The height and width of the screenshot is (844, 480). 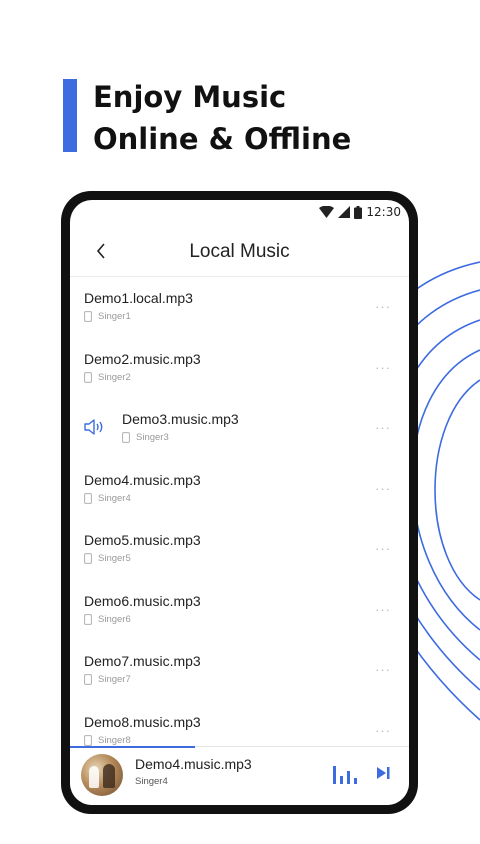 I want to click on headline: Enjoy Music Online & Offline, so click(x=222, y=118).